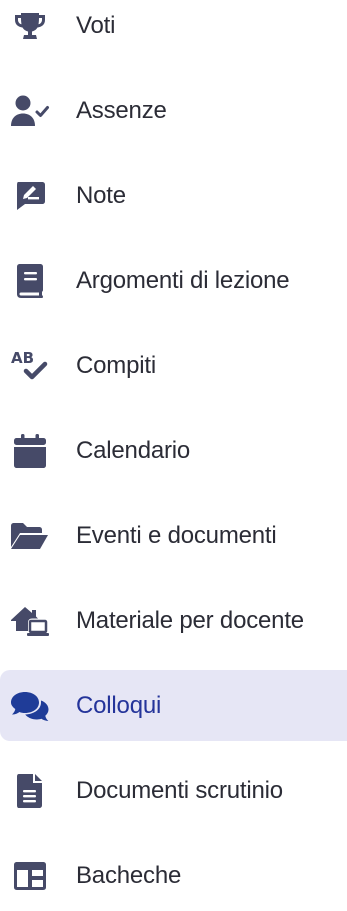  I want to click on menu-item-label: Assenze, so click(121, 110).